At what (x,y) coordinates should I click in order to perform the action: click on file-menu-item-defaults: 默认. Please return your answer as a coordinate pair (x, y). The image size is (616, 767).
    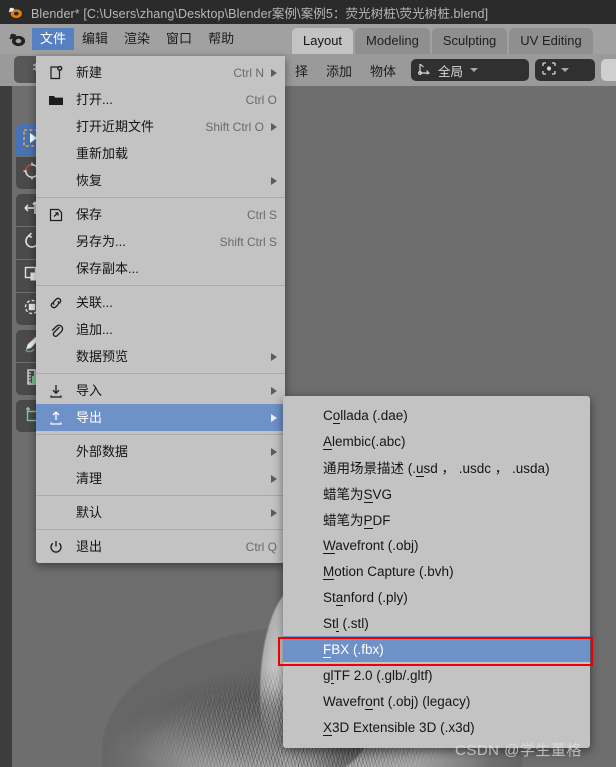
    Looking at the image, I should click on (160, 512).